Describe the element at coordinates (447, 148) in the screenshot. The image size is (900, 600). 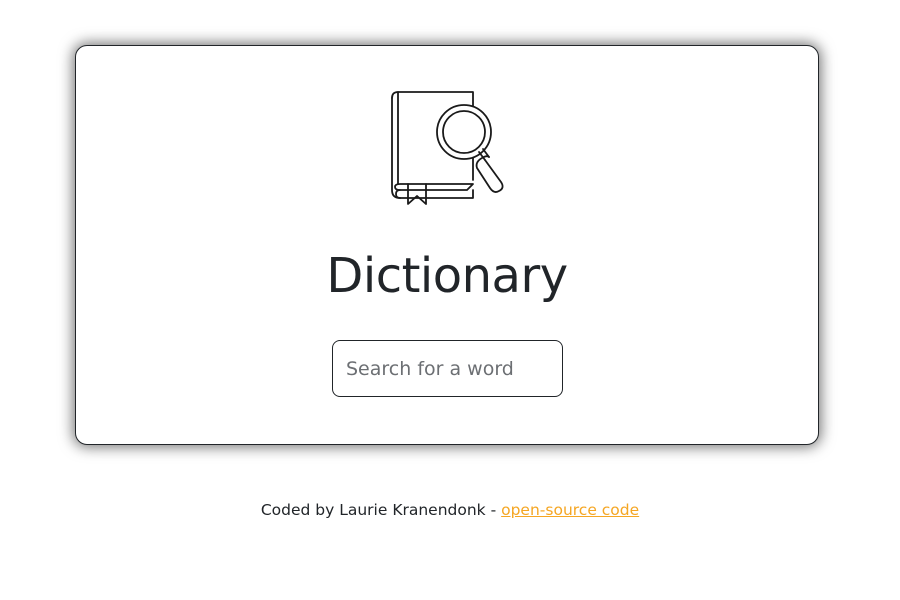
I see `book-magnifier-icon` at that location.